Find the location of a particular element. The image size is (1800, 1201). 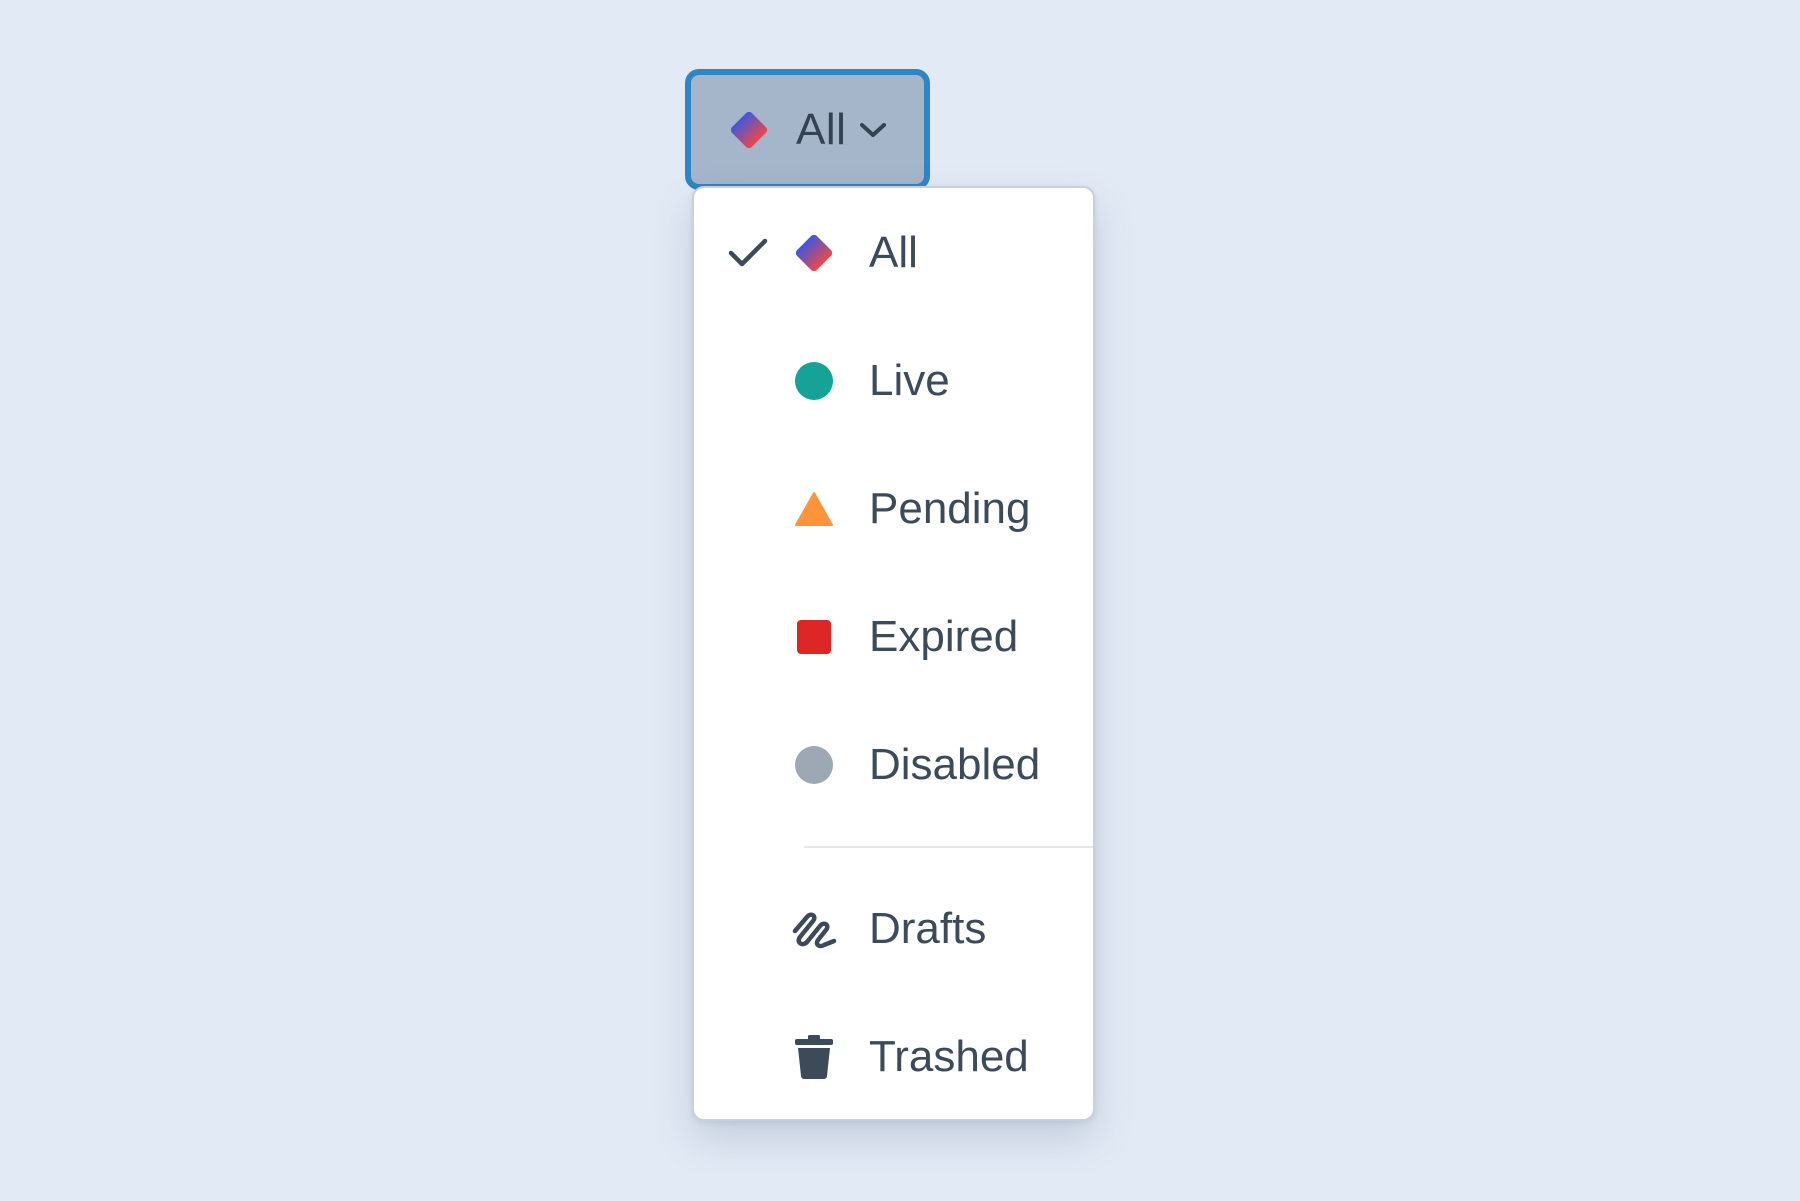

menu-item-label: Pending is located at coordinates (950, 508).